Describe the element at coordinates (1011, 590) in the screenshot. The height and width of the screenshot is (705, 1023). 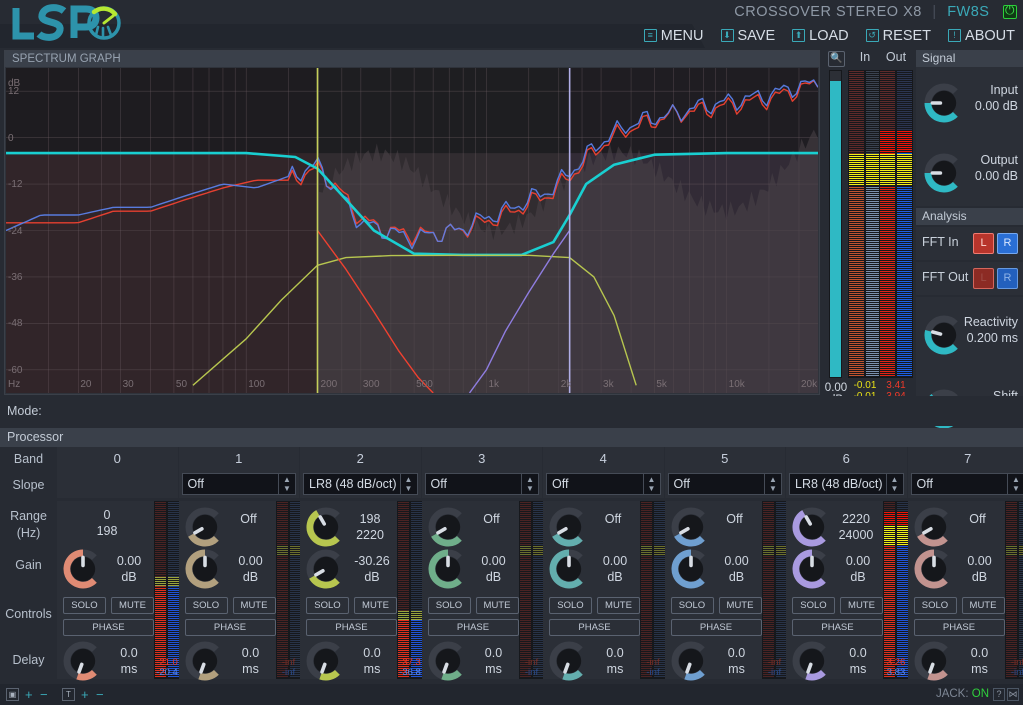
I see `band-meter-left` at that location.